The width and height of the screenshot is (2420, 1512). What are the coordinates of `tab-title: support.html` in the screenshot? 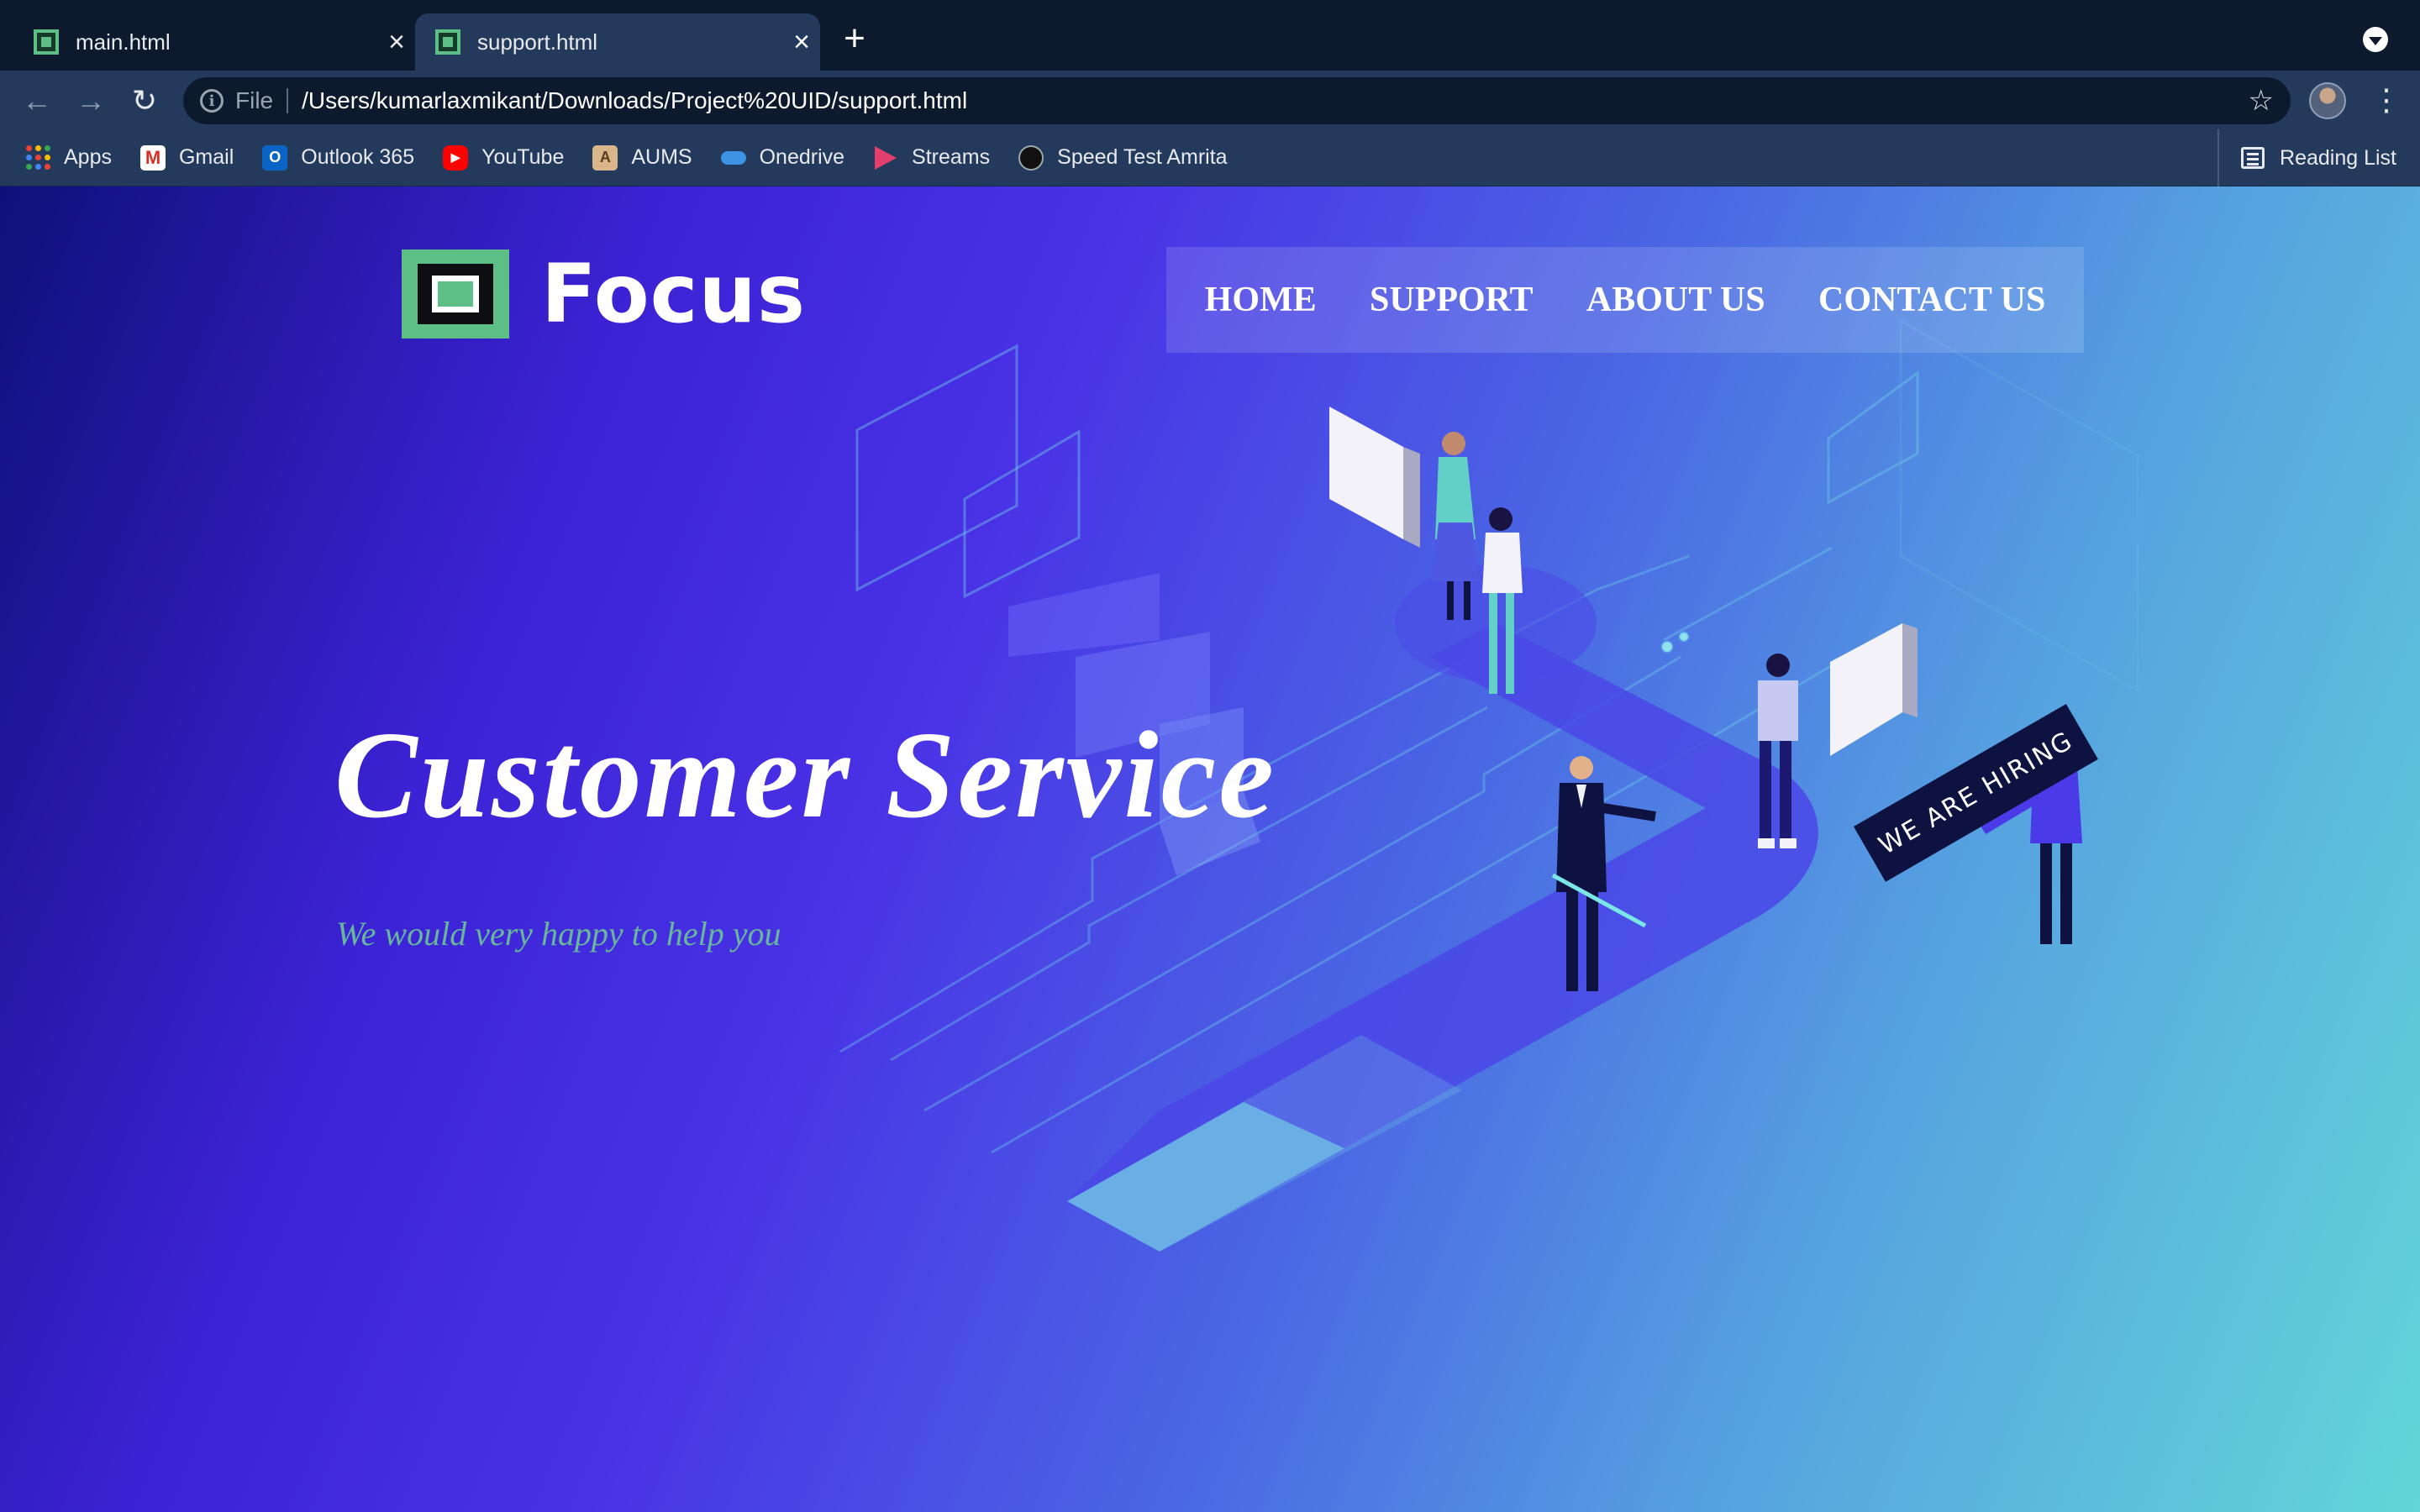 It's located at (537, 42).